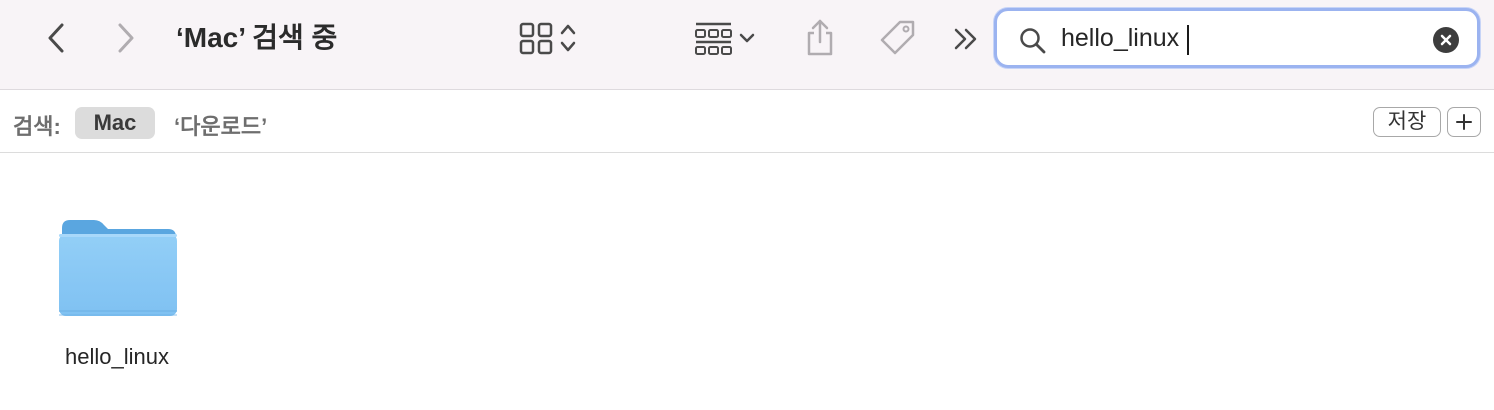  I want to click on text-caret, so click(1188, 40).